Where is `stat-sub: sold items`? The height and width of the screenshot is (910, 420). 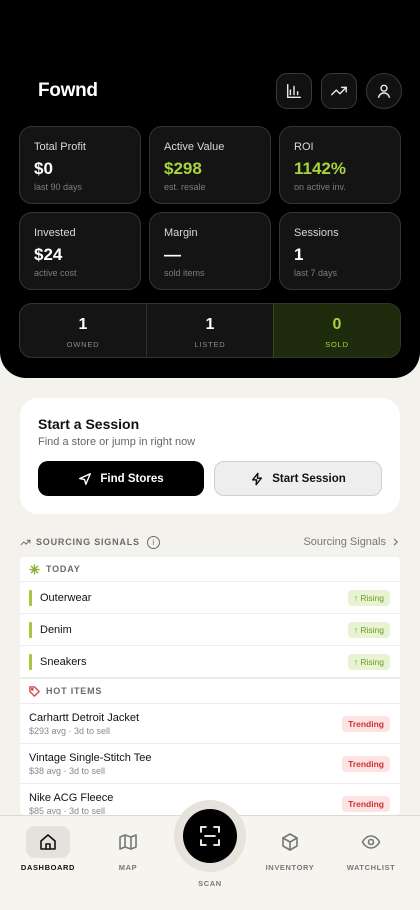
stat-sub: sold items is located at coordinates (184, 273).